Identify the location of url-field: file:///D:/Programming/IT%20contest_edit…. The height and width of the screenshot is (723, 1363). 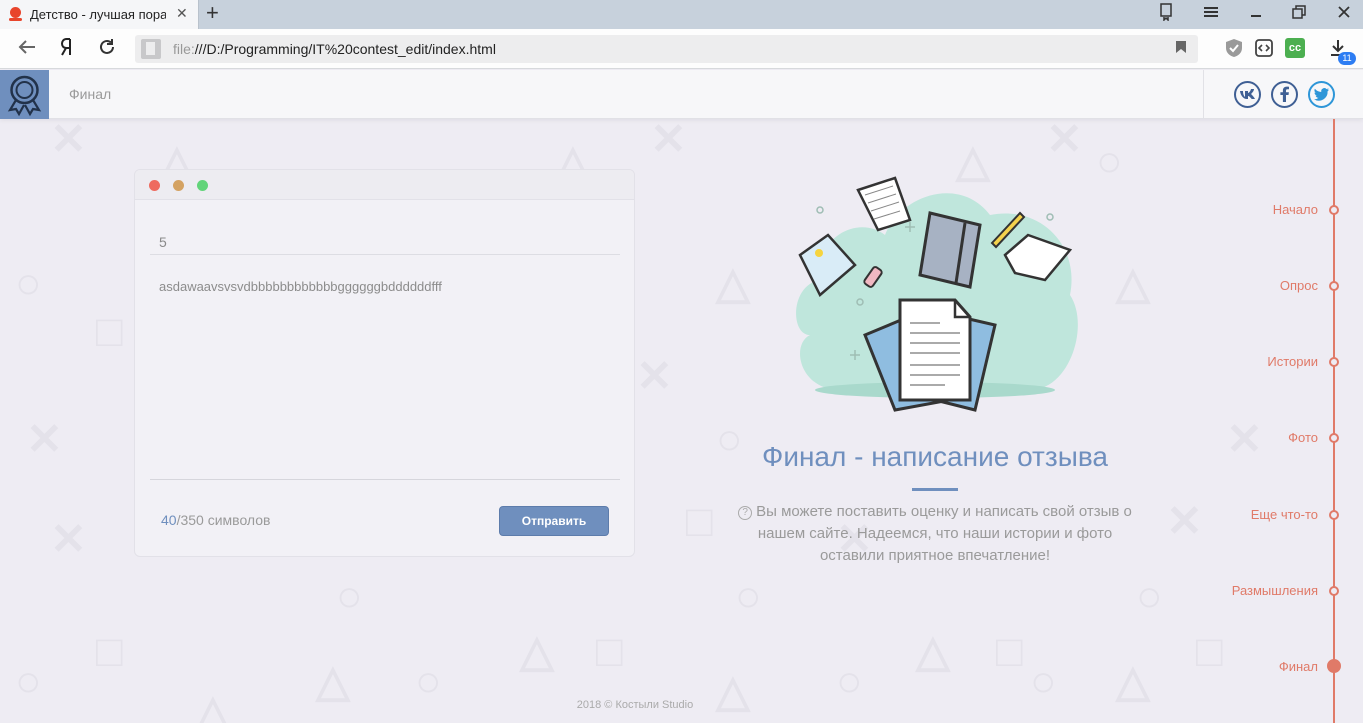
(666, 49).